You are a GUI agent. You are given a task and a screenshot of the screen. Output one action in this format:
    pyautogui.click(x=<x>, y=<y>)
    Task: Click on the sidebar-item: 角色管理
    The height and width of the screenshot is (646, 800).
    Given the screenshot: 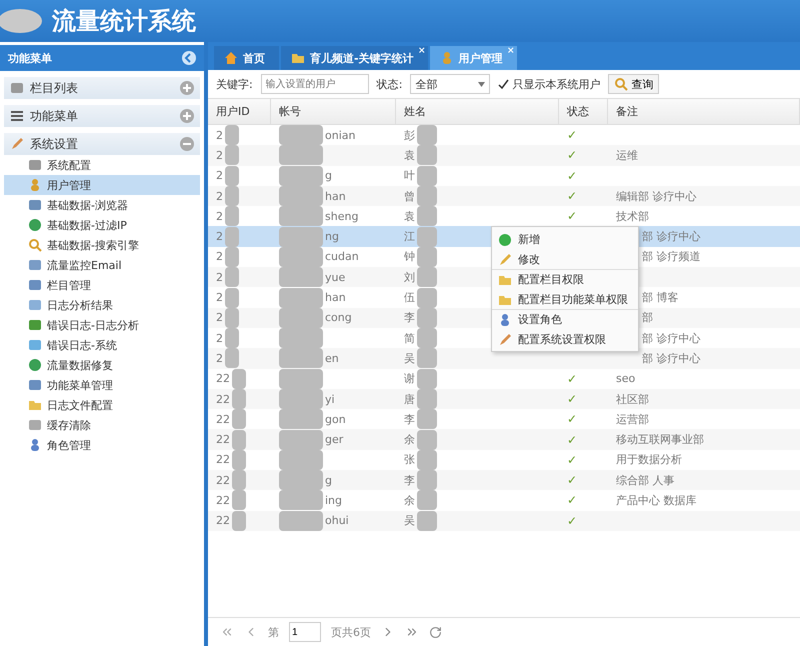 What is the action you would take?
    pyautogui.click(x=102, y=445)
    